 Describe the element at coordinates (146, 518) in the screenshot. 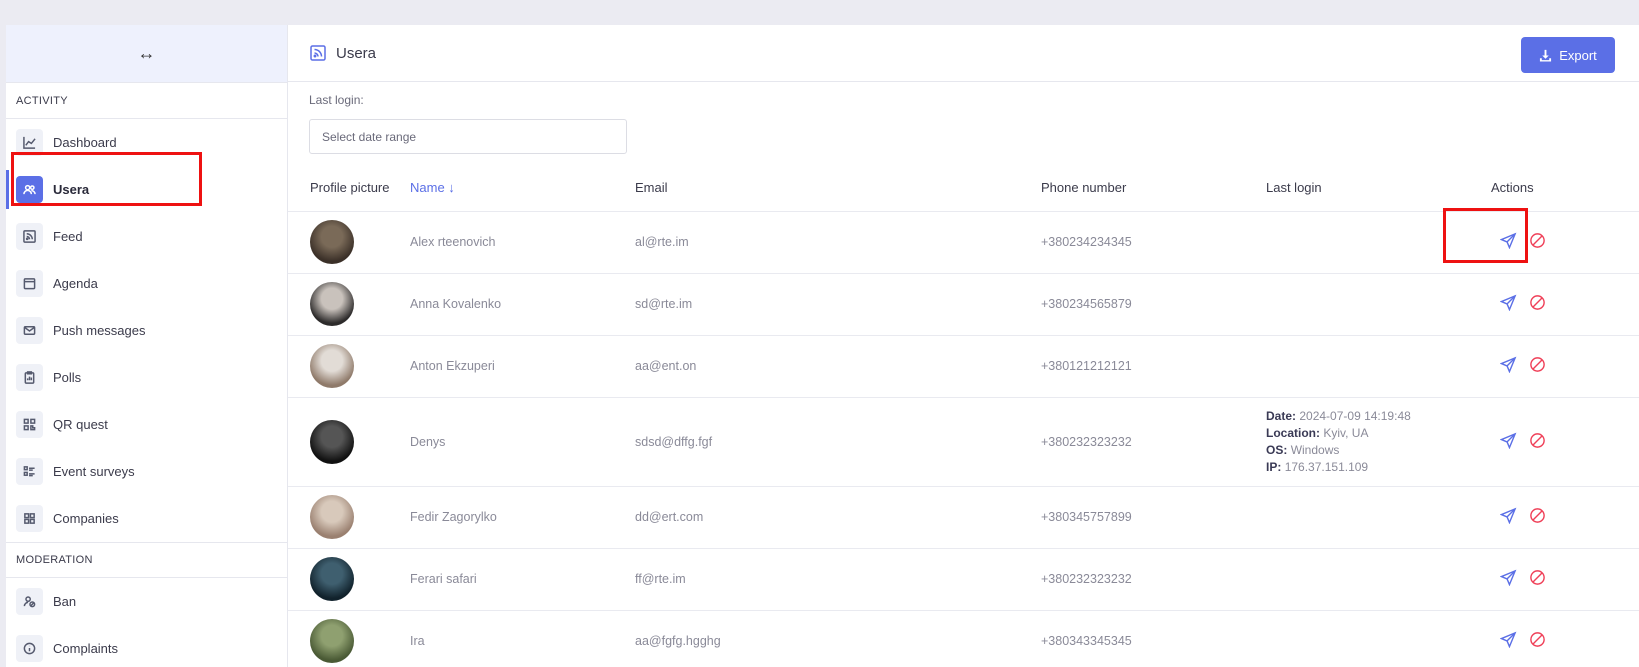

I see `sidebar-item-companies: Companies` at that location.